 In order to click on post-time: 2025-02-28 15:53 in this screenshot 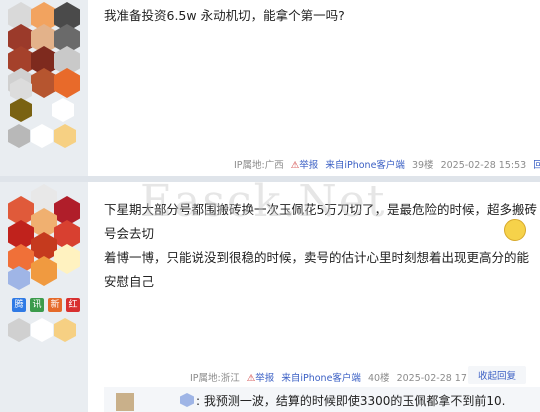, I will do `click(483, 165)`.